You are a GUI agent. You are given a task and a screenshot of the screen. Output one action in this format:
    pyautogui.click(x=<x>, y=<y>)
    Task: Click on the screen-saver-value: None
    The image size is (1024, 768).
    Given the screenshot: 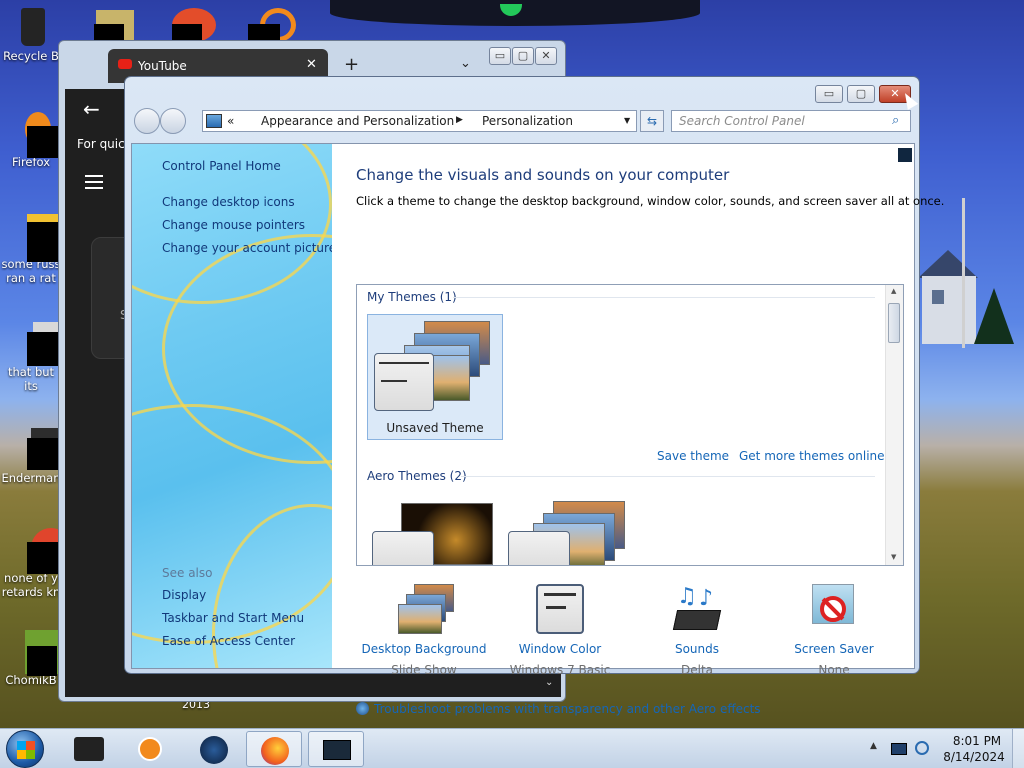 What is the action you would take?
    pyautogui.click(x=834, y=670)
    